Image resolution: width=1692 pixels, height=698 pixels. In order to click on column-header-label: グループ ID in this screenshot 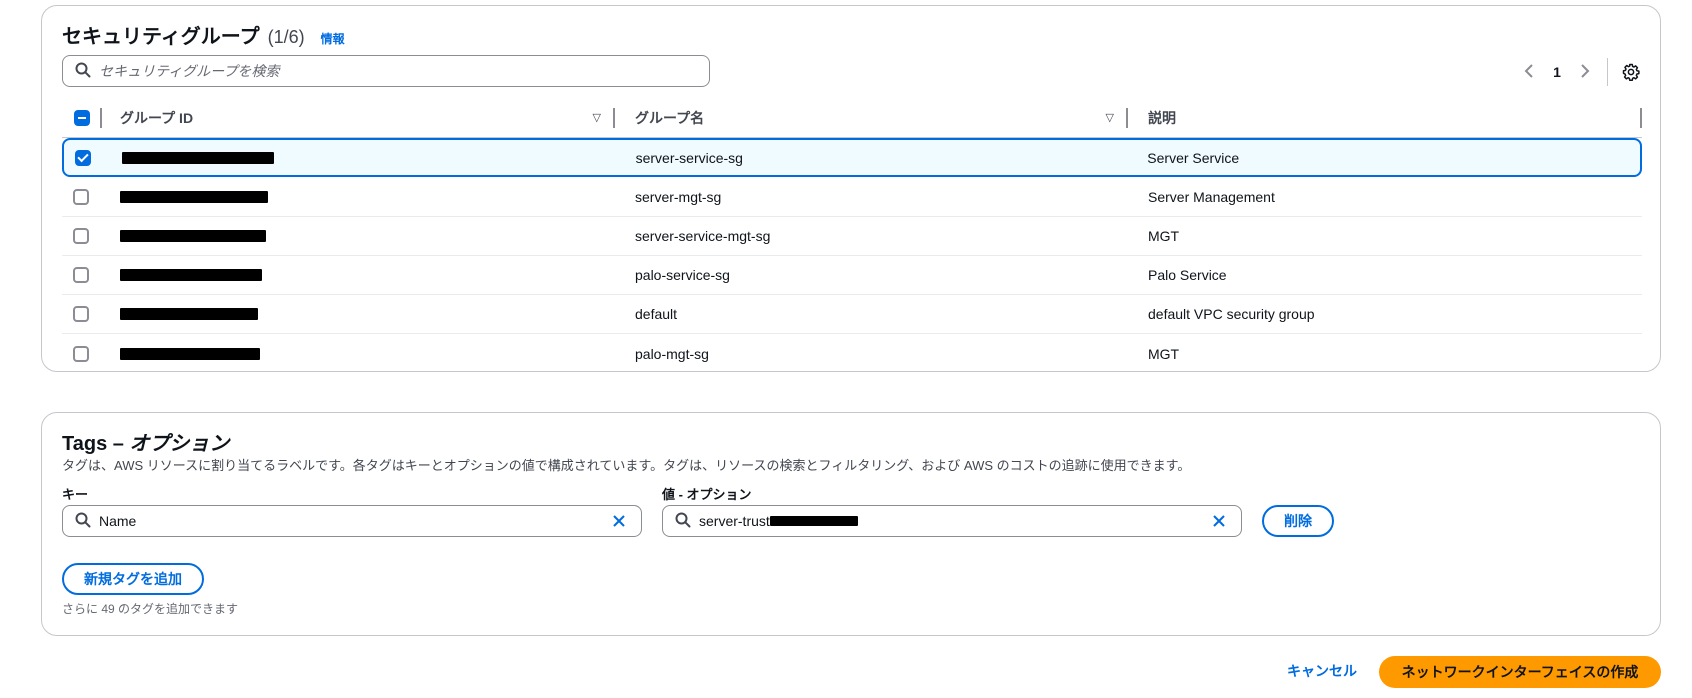, I will do `click(157, 117)`.